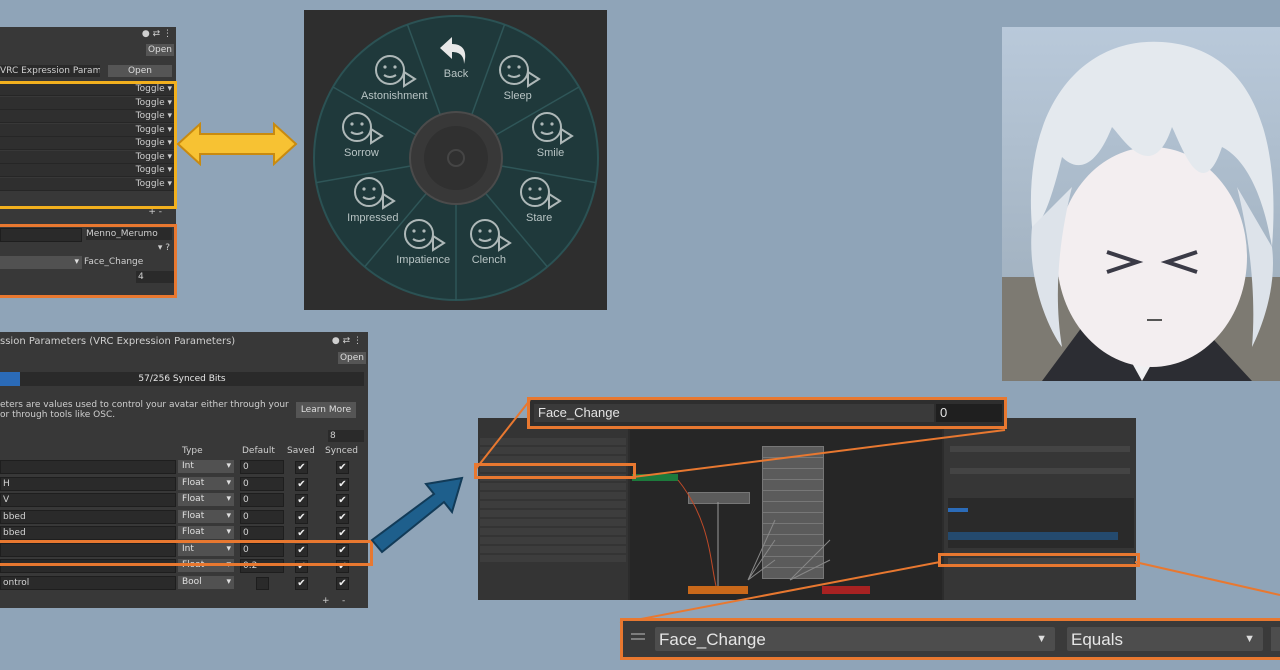 Image resolution: width=1280 pixels, height=670 pixels. I want to click on param-name-field: ontrol, so click(88, 582).